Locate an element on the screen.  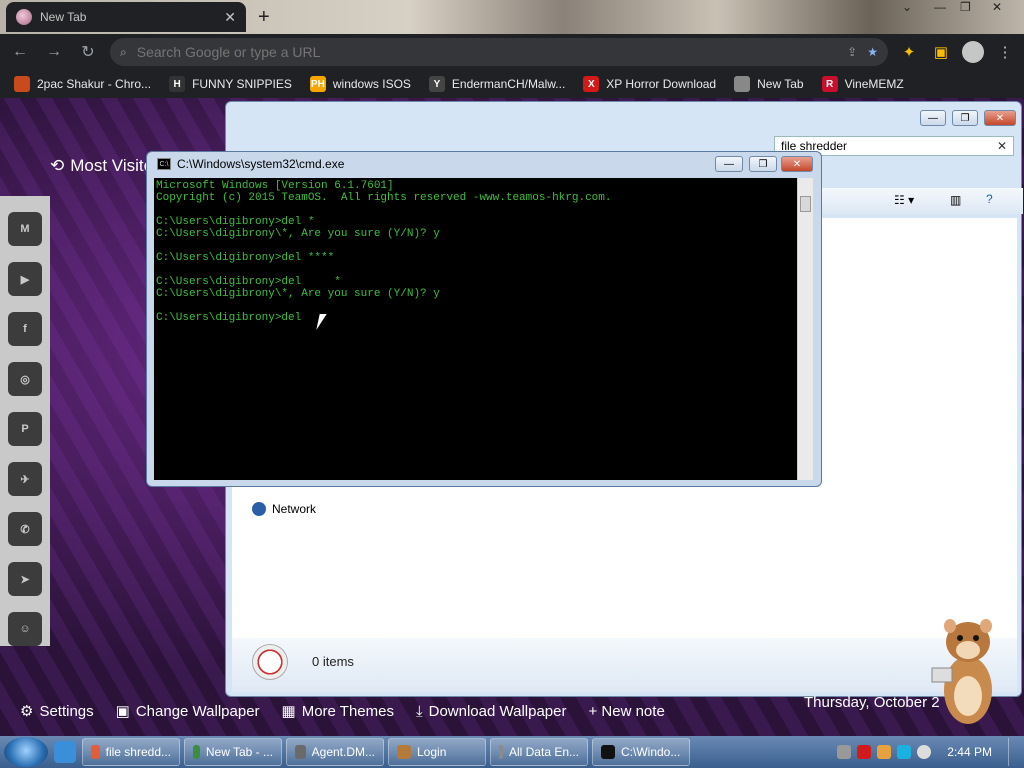
most-visited: ⟲ Most Visite is located at coordinates (101, 166).